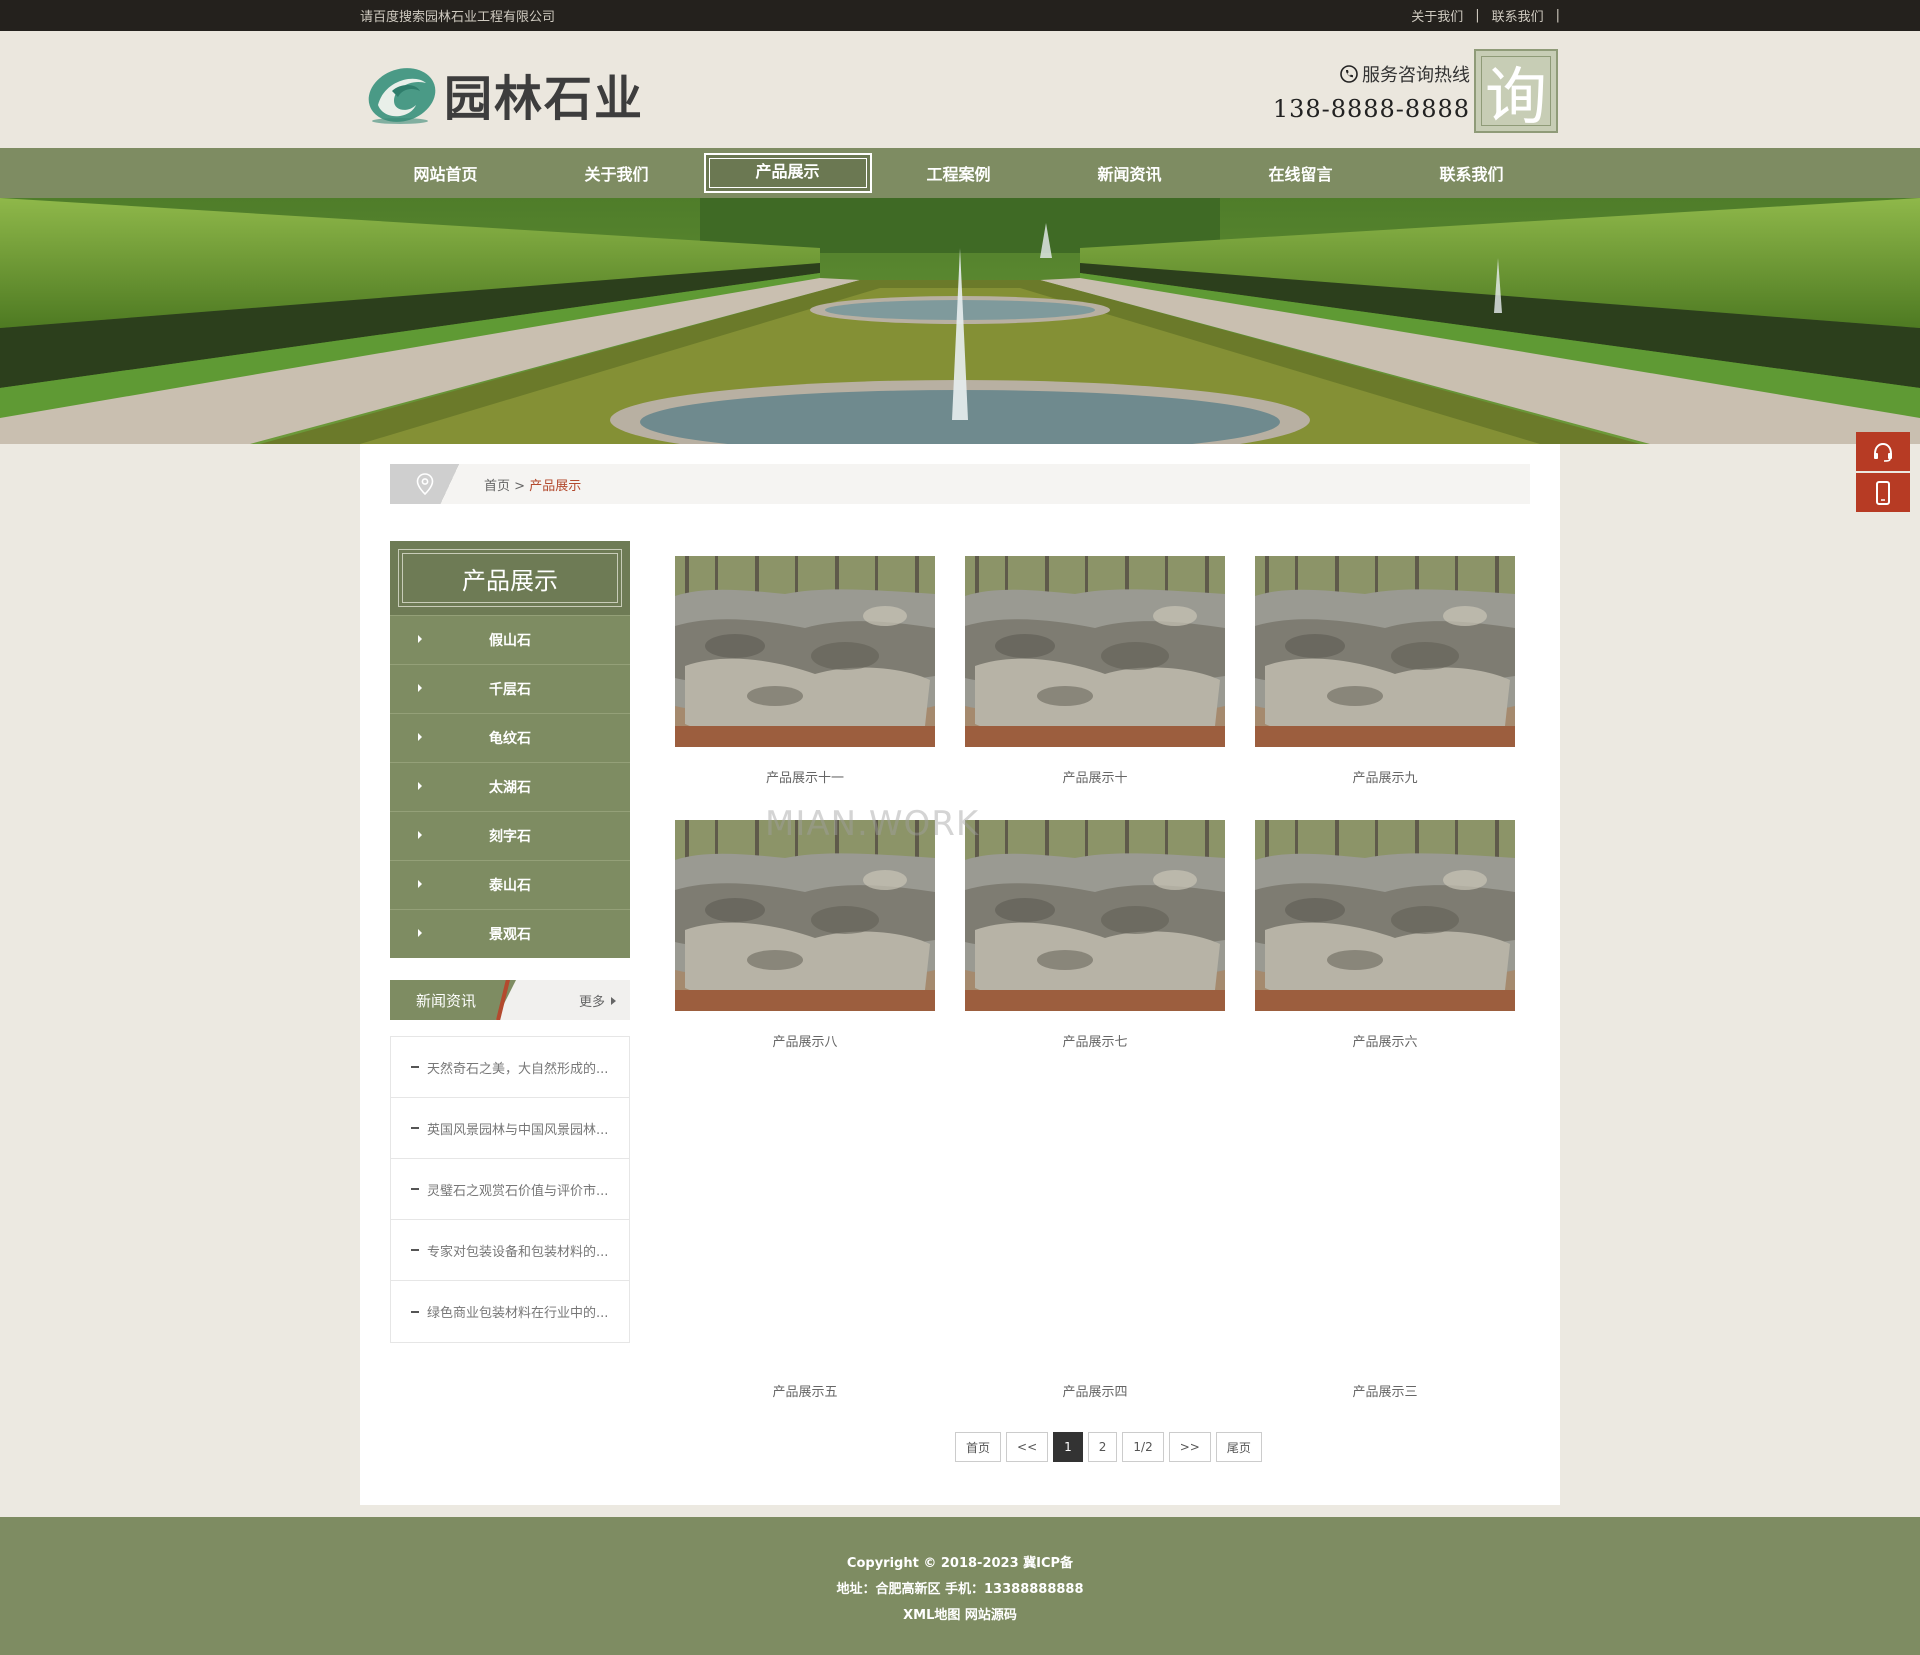 Image resolution: width=1920 pixels, height=1655 pixels. Describe the element at coordinates (510, 884) in the screenshot. I see `sidebar-item-taishan: 泰山石` at that location.